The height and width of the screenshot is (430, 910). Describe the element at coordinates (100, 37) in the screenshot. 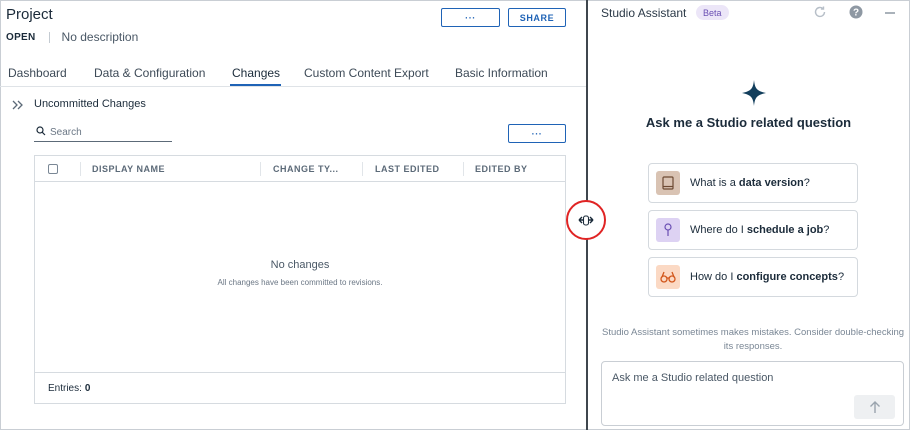

I see `project-description: No description` at that location.